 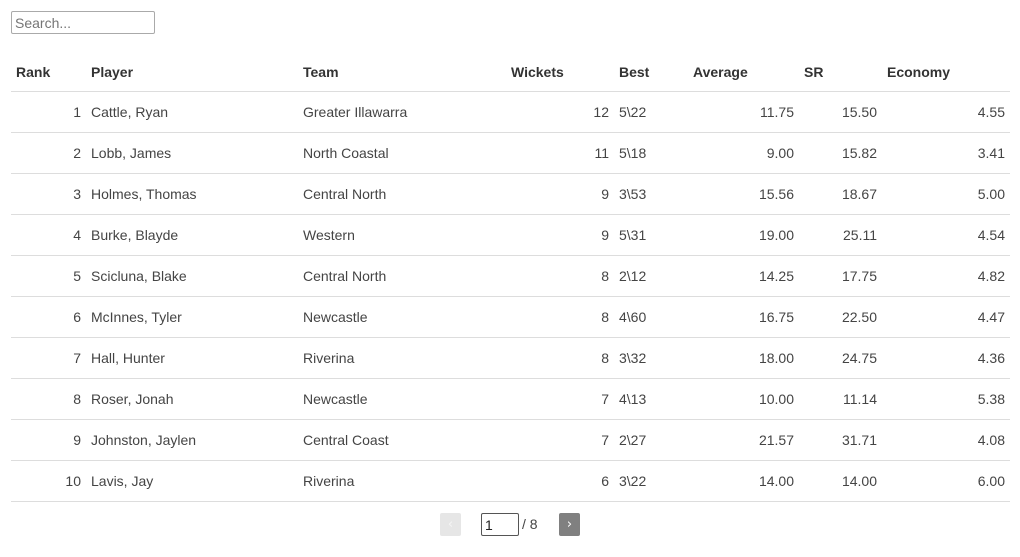 I want to click on next-page-button: ›, so click(x=569, y=524).